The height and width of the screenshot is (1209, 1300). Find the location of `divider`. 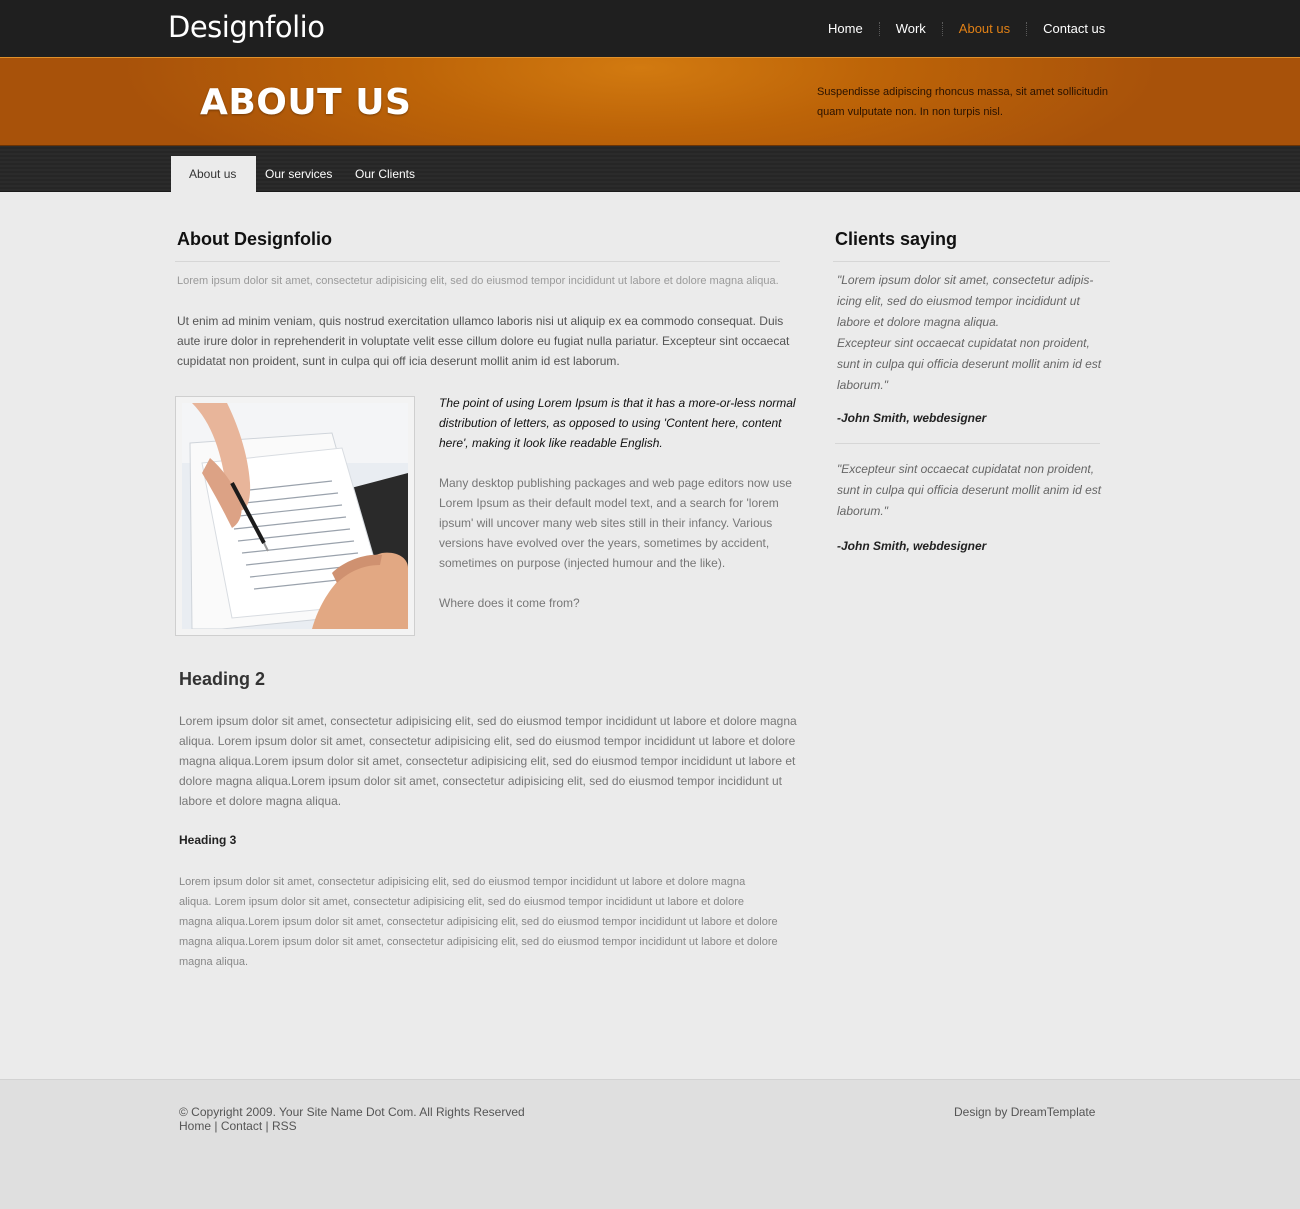

divider is located at coordinates (477, 261).